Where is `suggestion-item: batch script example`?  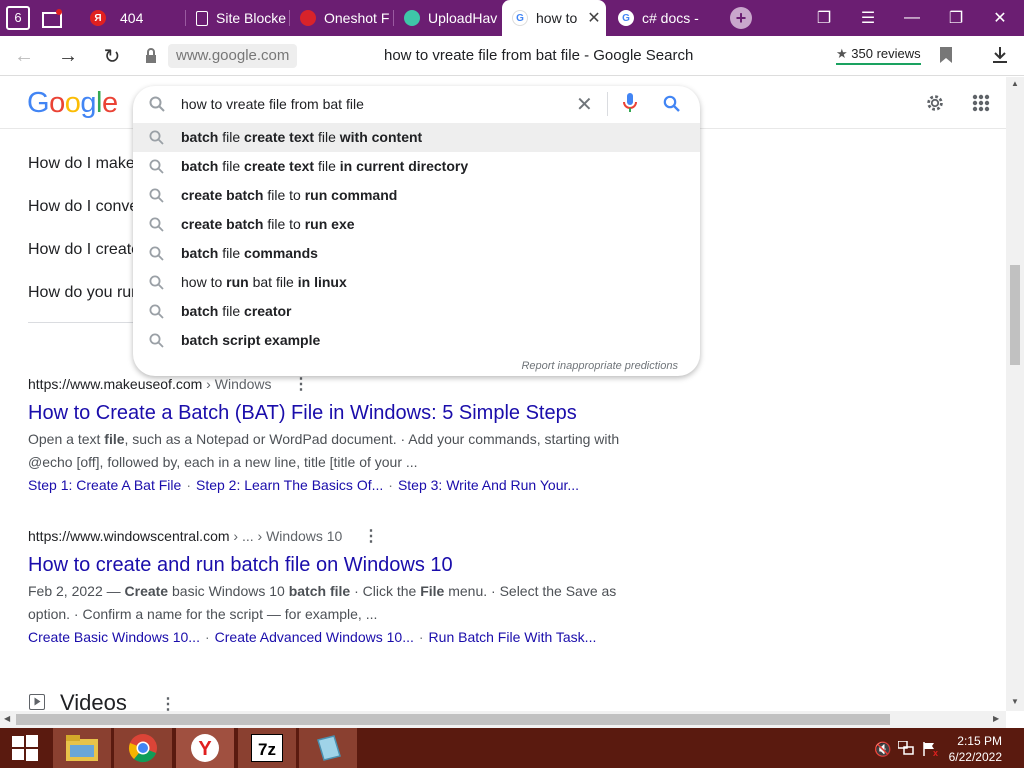 suggestion-item: batch script example is located at coordinates (416, 340).